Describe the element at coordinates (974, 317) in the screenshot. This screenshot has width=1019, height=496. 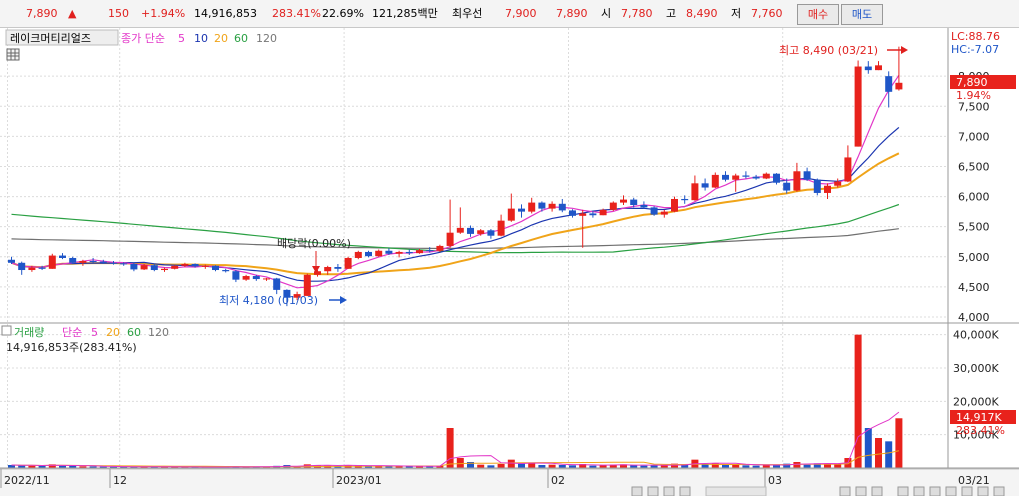
I see `price-tick-label: 4,000` at that location.